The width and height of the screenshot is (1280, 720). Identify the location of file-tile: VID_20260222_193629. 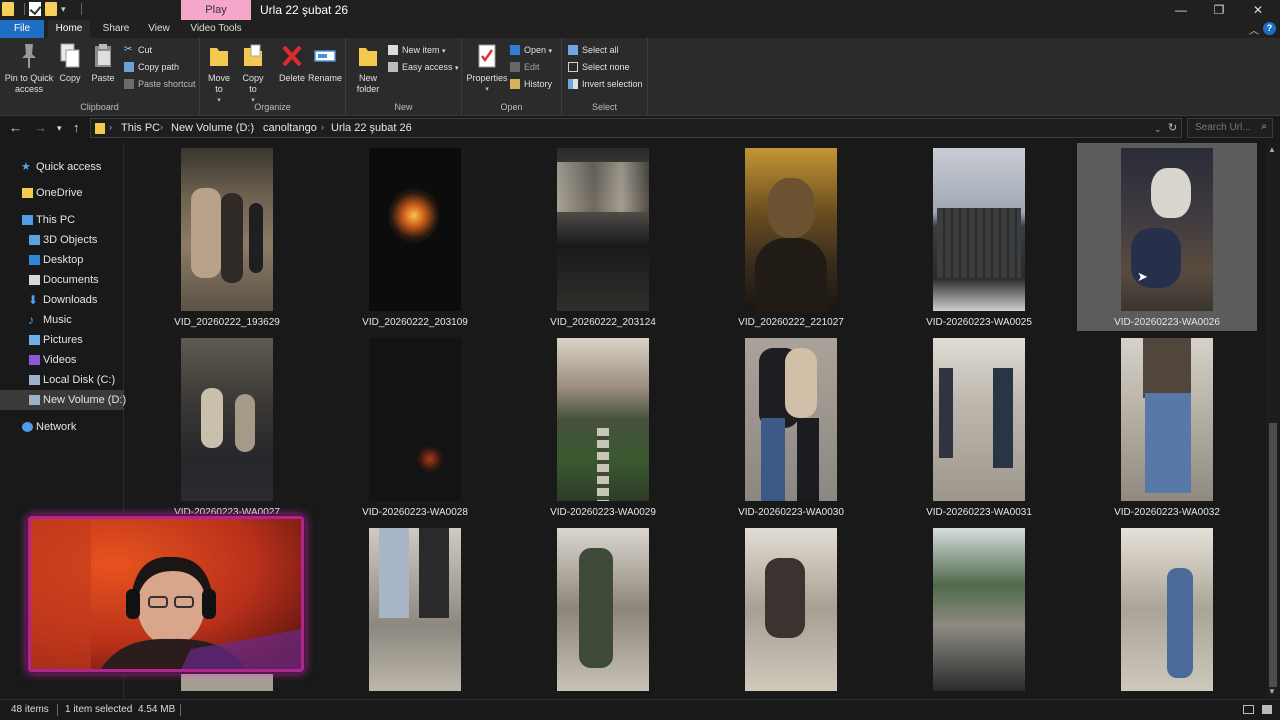
(227, 237).